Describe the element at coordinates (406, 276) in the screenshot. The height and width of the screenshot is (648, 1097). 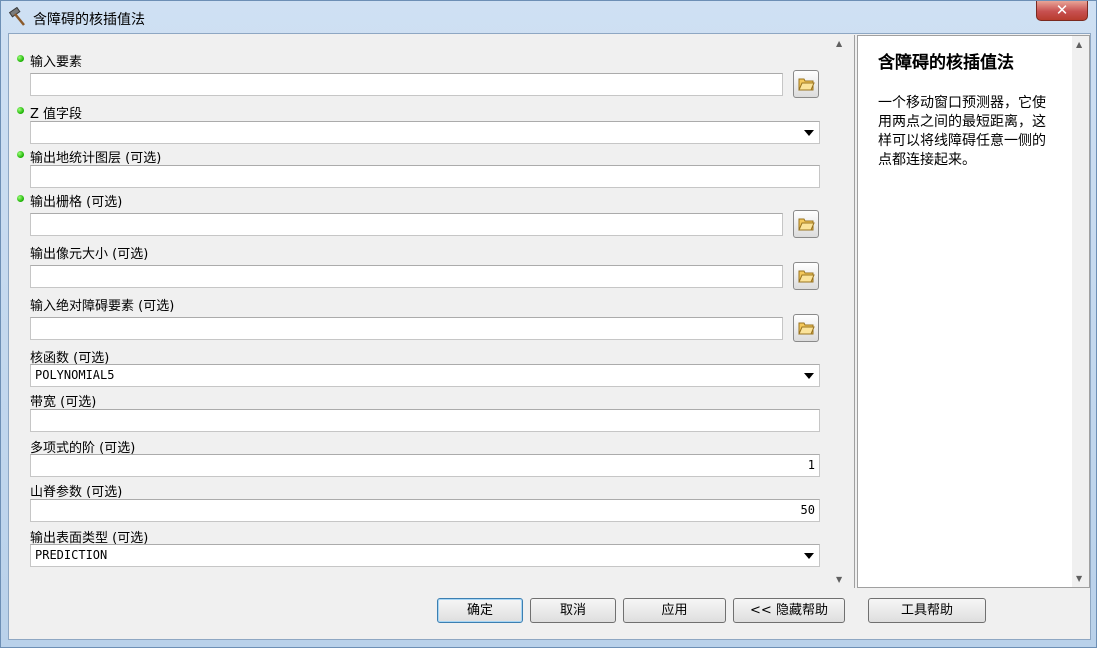
I see `cell-size-field` at that location.